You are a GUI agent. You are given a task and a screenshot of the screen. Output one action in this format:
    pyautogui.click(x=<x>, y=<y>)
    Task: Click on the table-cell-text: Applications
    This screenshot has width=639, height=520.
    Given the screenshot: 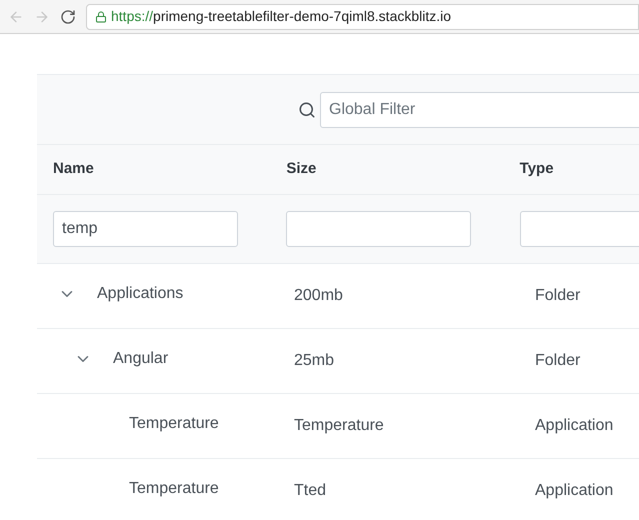 What is the action you would take?
    pyautogui.click(x=140, y=294)
    